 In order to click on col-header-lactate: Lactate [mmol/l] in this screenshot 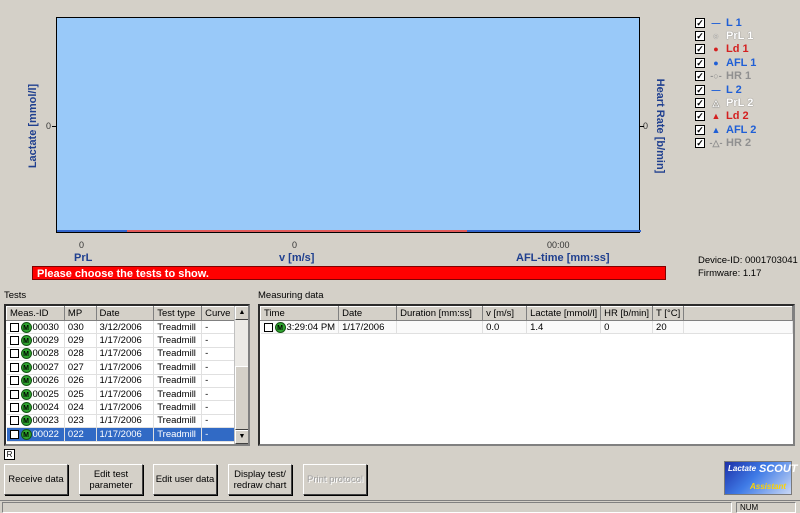, I will do `click(564, 313)`.